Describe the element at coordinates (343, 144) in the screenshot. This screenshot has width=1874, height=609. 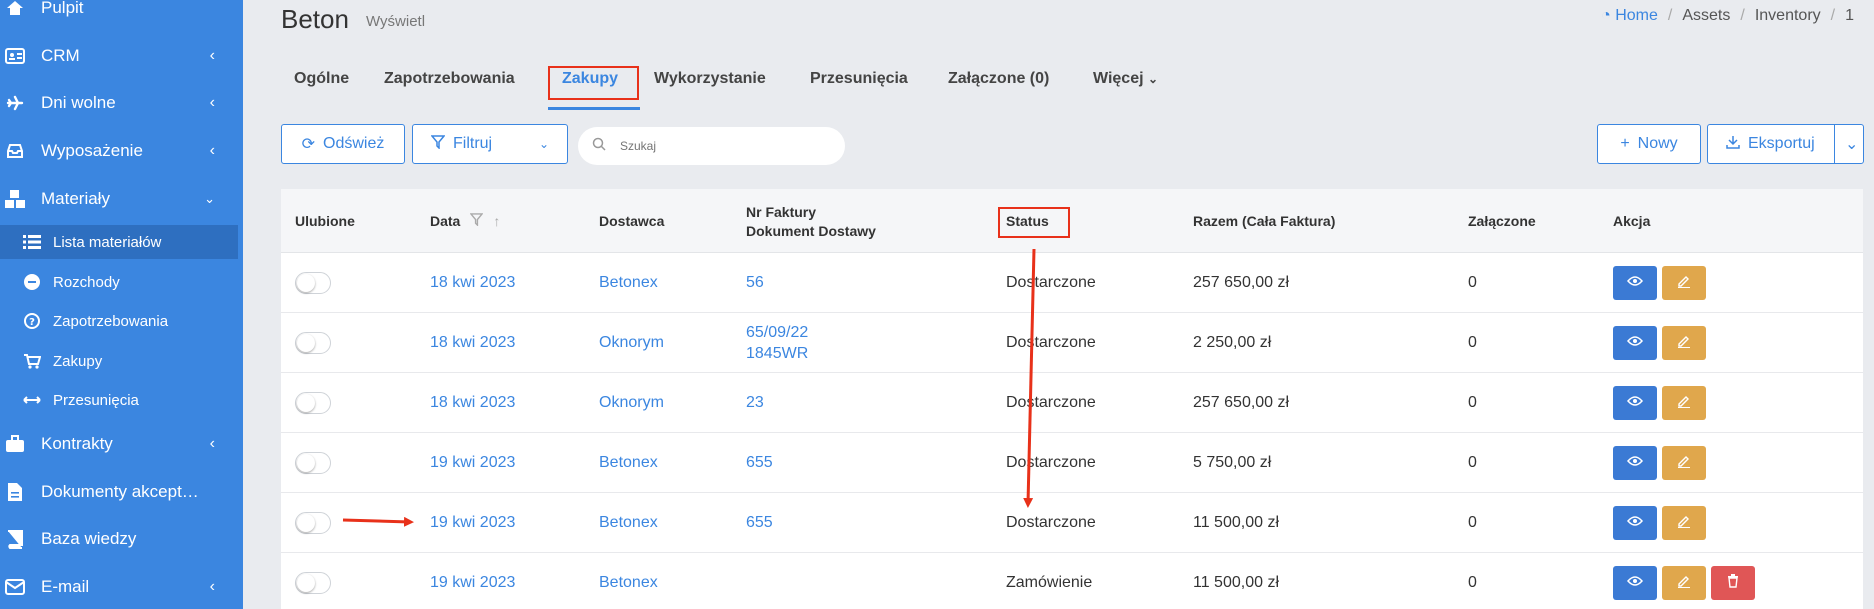
I see `refresh-button: ⟳ Odśwież` at that location.